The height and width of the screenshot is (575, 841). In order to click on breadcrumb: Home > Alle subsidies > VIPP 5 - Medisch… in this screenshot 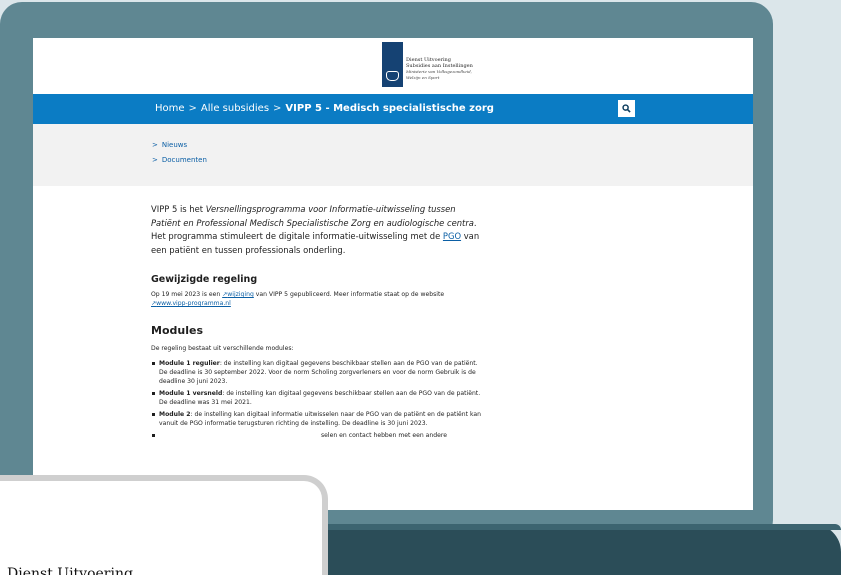, I will do `click(324, 108)`.